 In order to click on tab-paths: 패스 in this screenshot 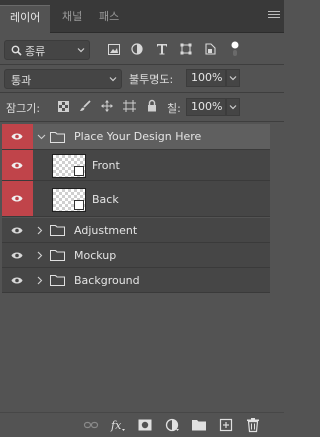, I will do `click(109, 18)`.